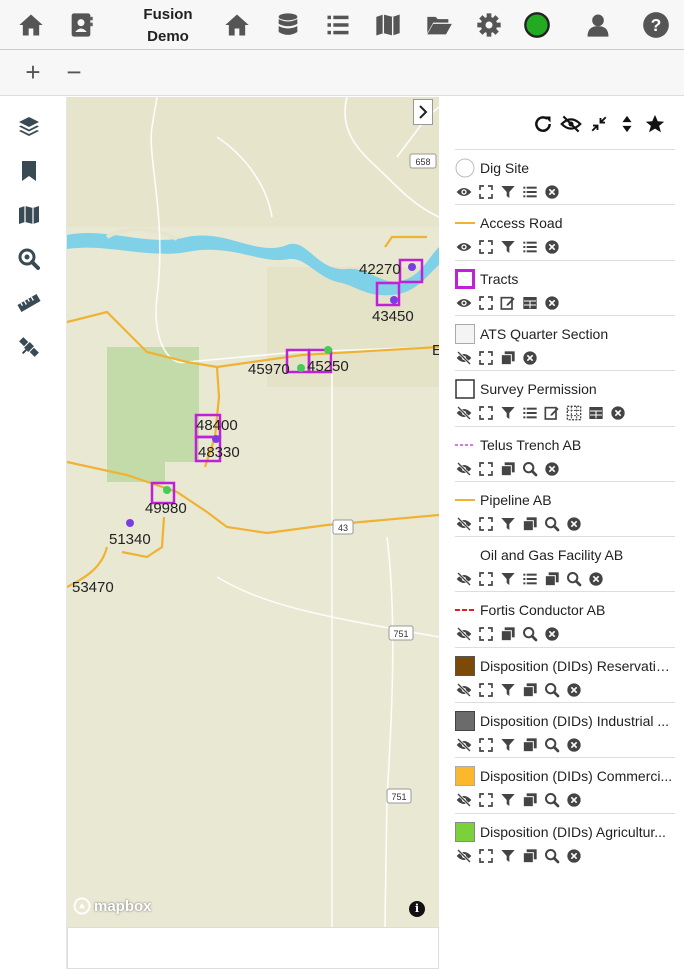 The width and height of the screenshot is (684, 969). What do you see at coordinates (499, 279) in the screenshot?
I see `layer-name: Tracts` at bounding box center [499, 279].